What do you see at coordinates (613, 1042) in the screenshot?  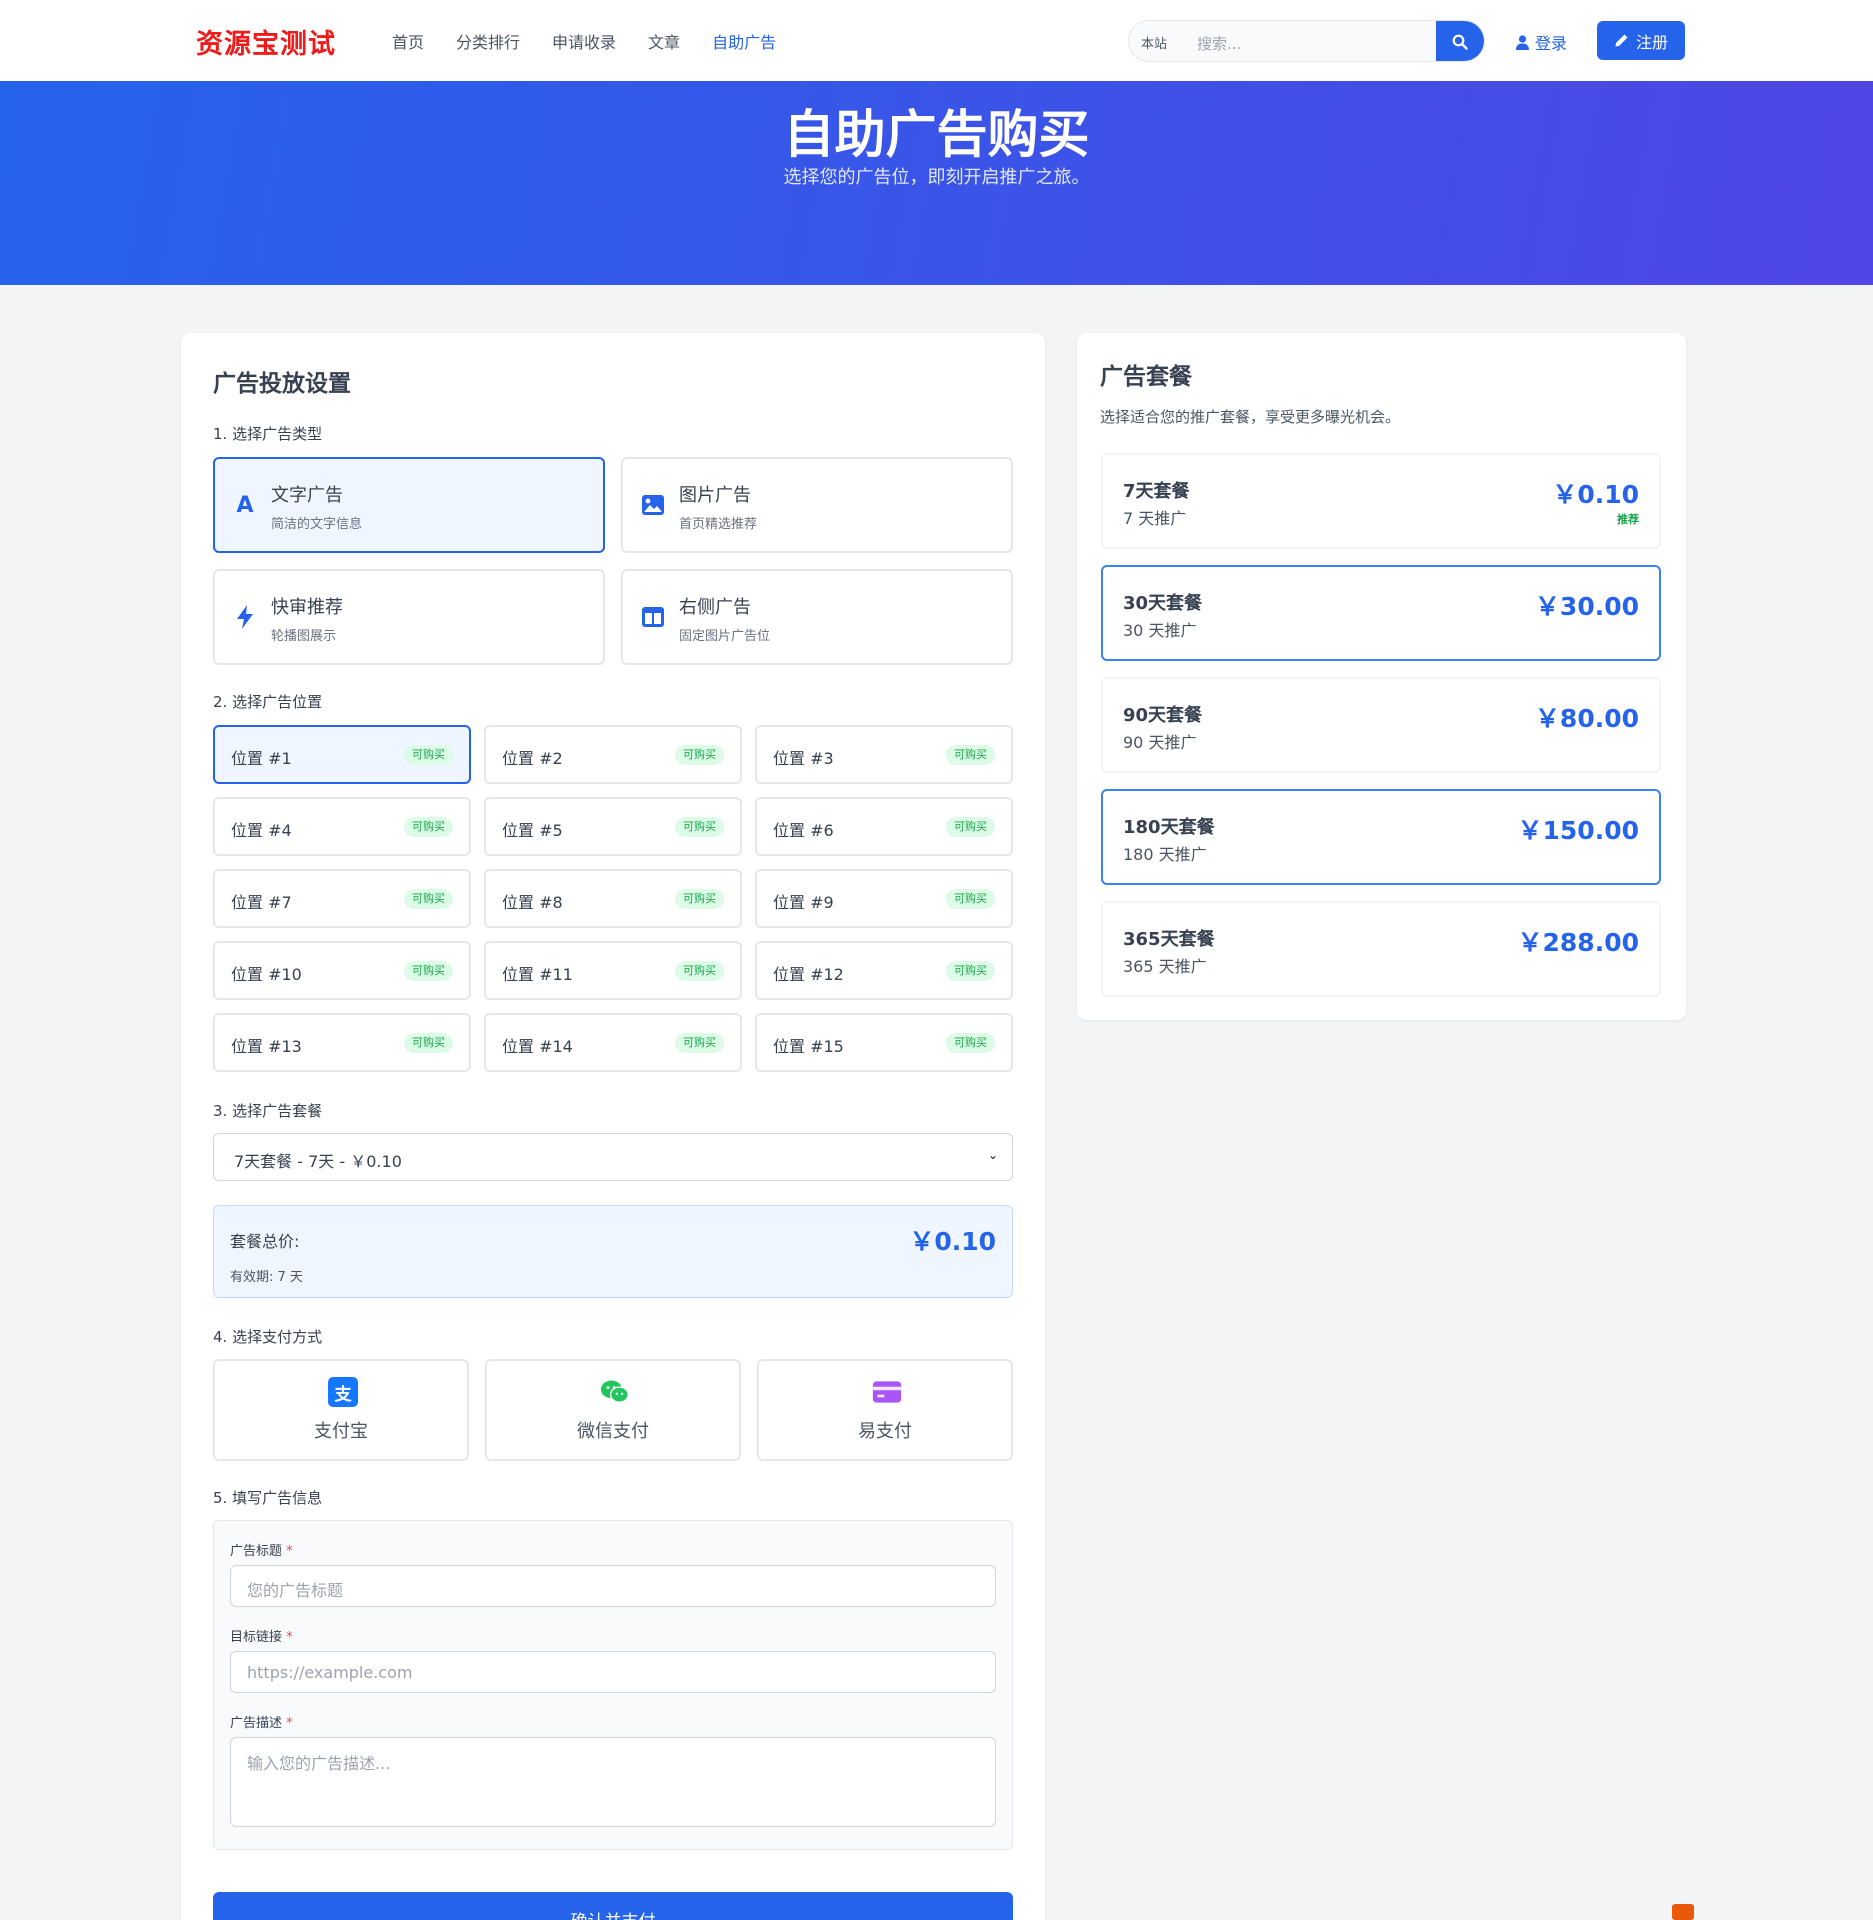 I see `position-option-14: 位置 #14 可购买` at bounding box center [613, 1042].